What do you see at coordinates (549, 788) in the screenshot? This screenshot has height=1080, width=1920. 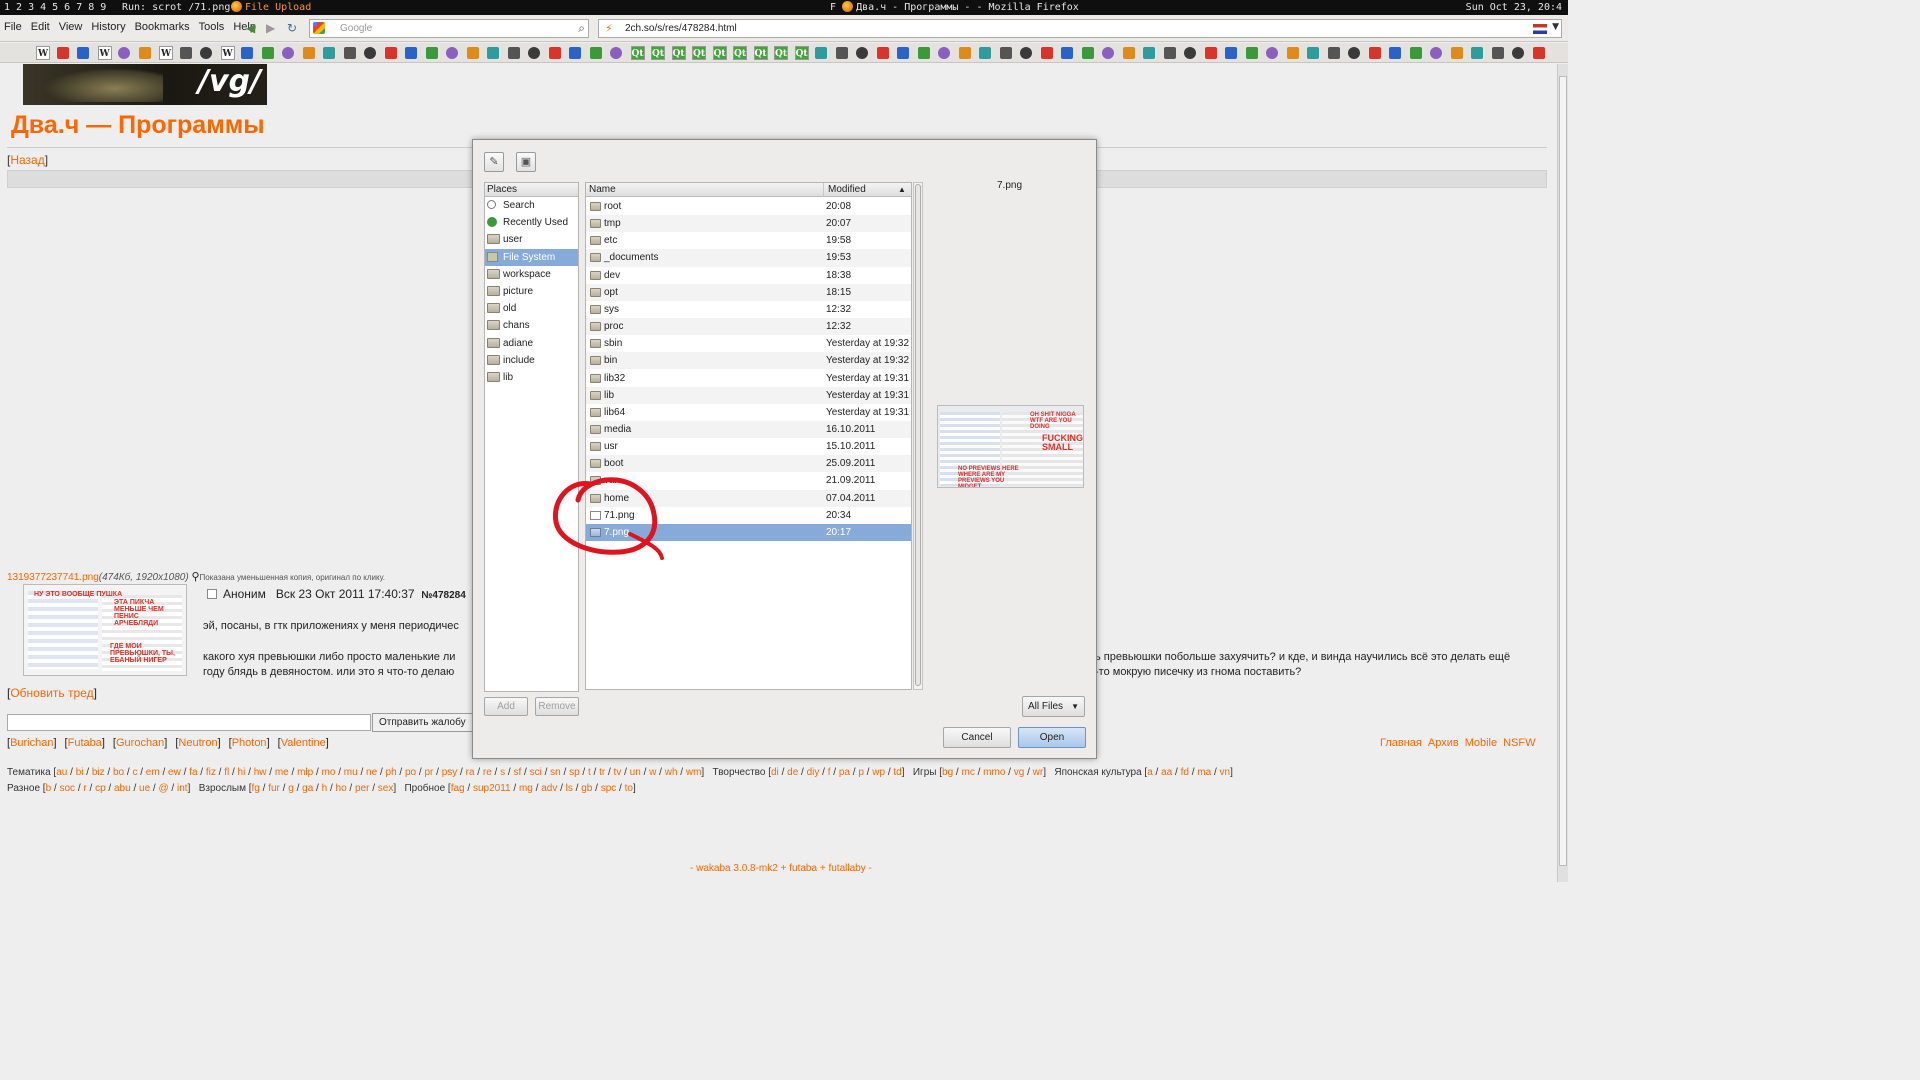 I see `board-link: adv` at bounding box center [549, 788].